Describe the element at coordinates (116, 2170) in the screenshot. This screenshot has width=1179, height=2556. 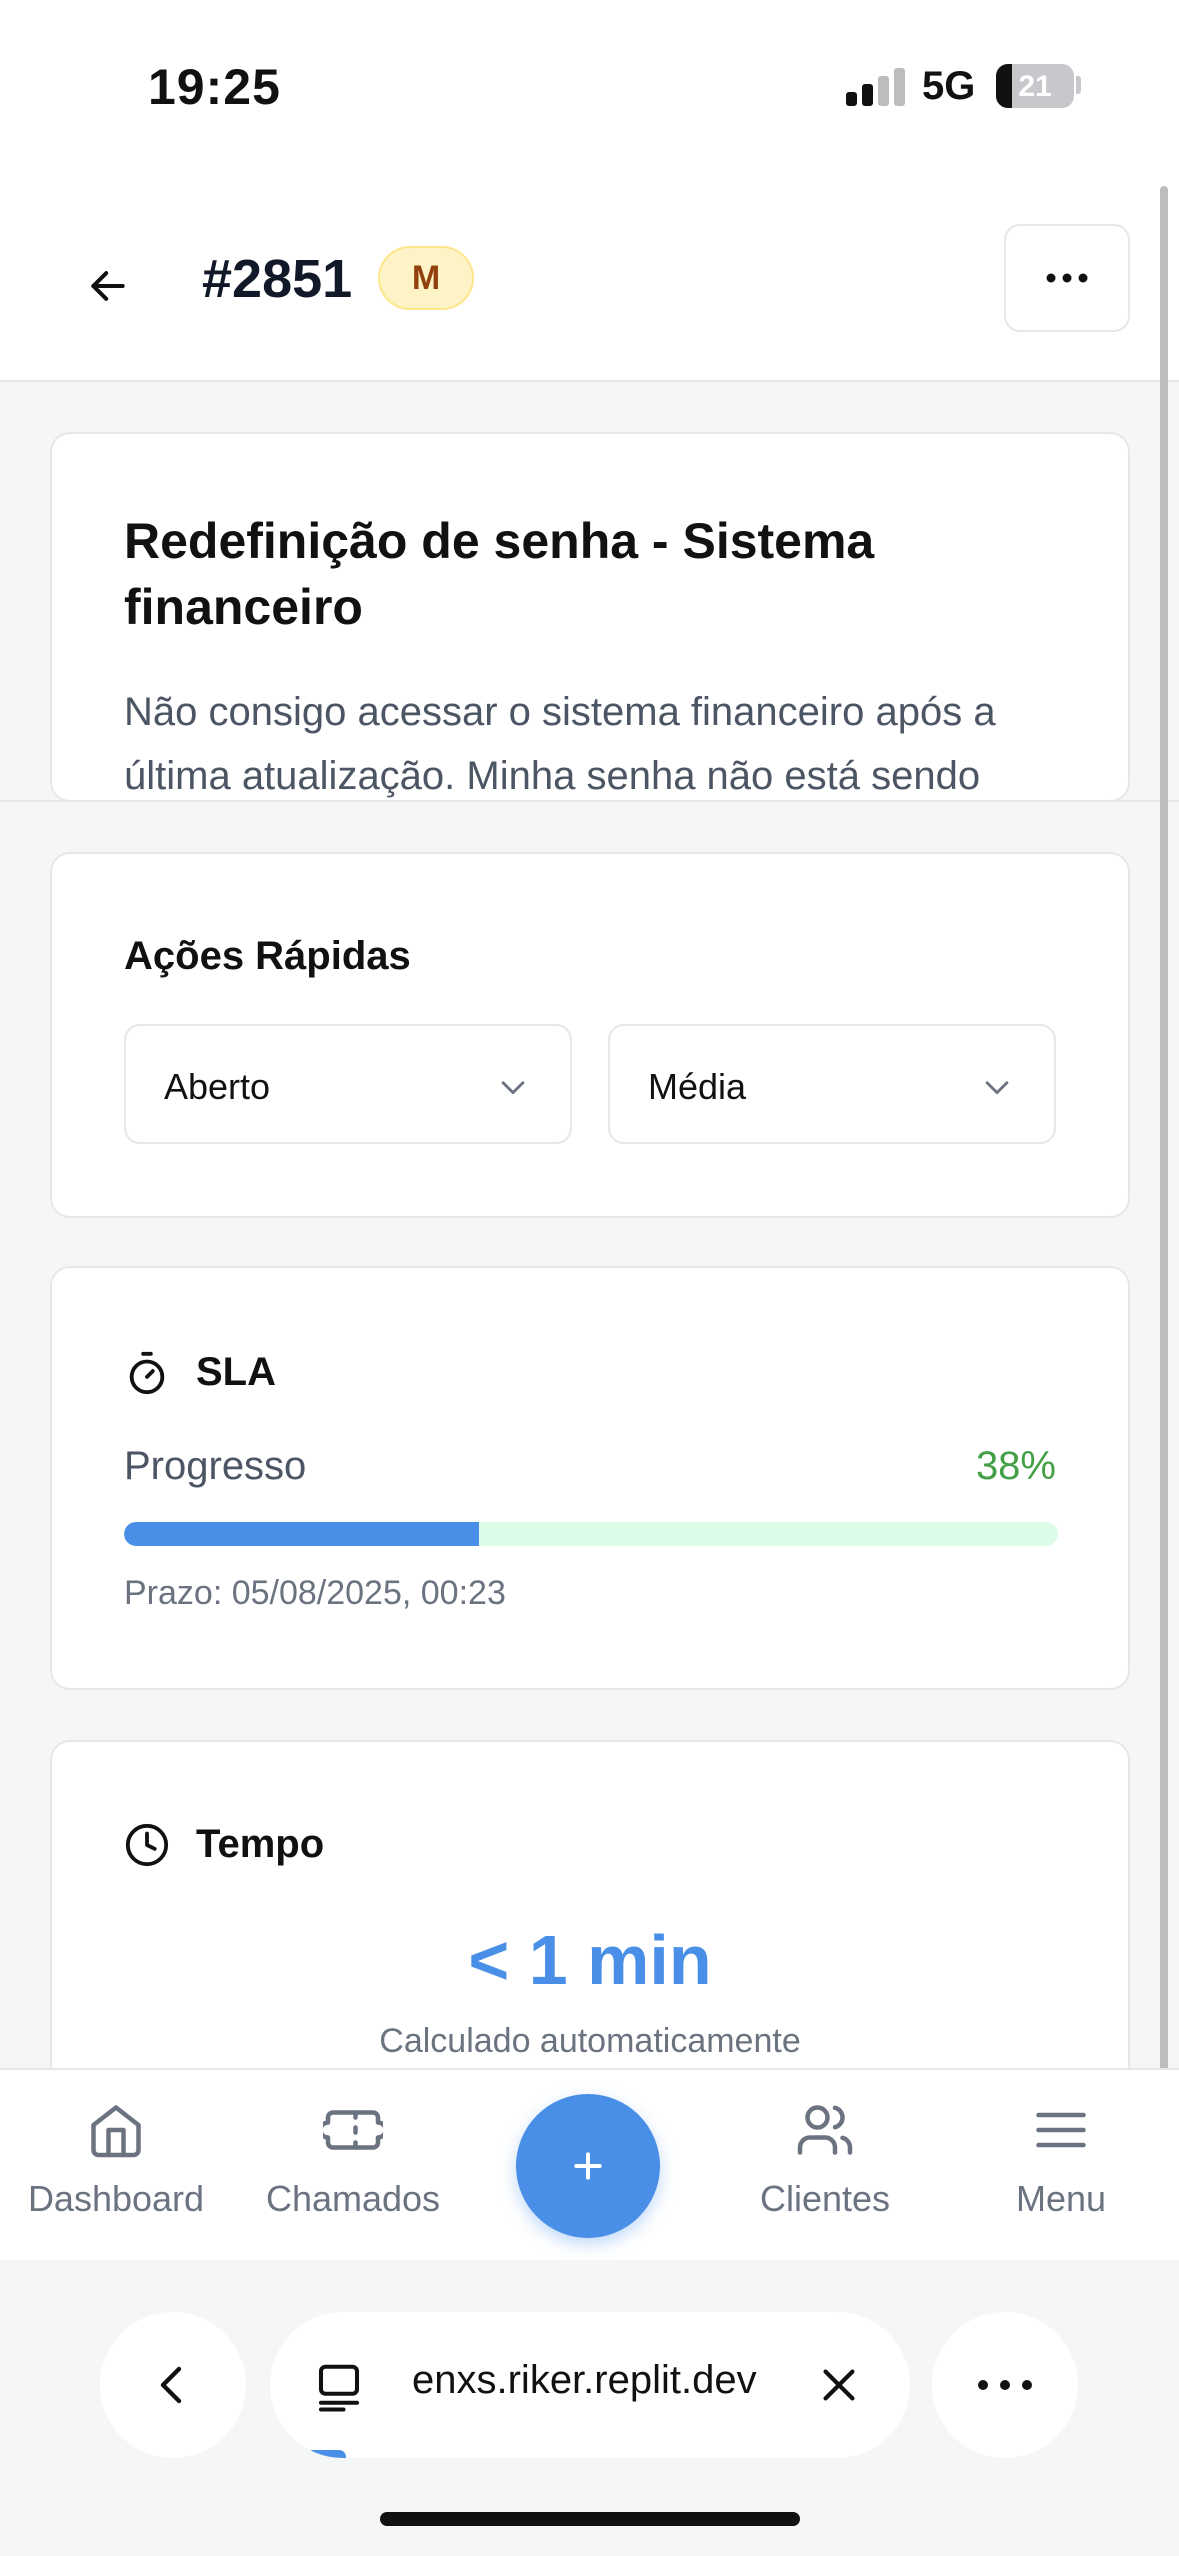
I see `nav-dashboard: Dashboard` at that location.